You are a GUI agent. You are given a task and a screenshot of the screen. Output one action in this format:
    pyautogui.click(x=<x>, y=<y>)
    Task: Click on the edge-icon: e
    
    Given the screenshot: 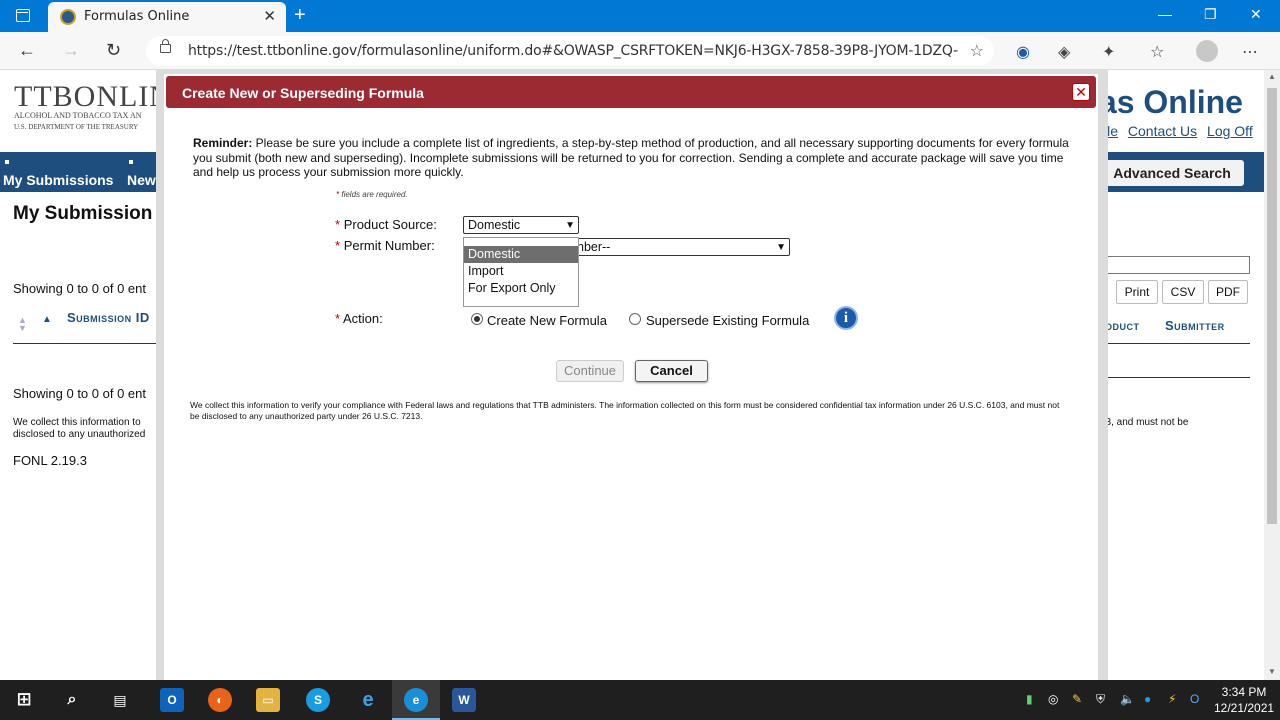 What is the action you would take?
    pyautogui.click(x=416, y=700)
    